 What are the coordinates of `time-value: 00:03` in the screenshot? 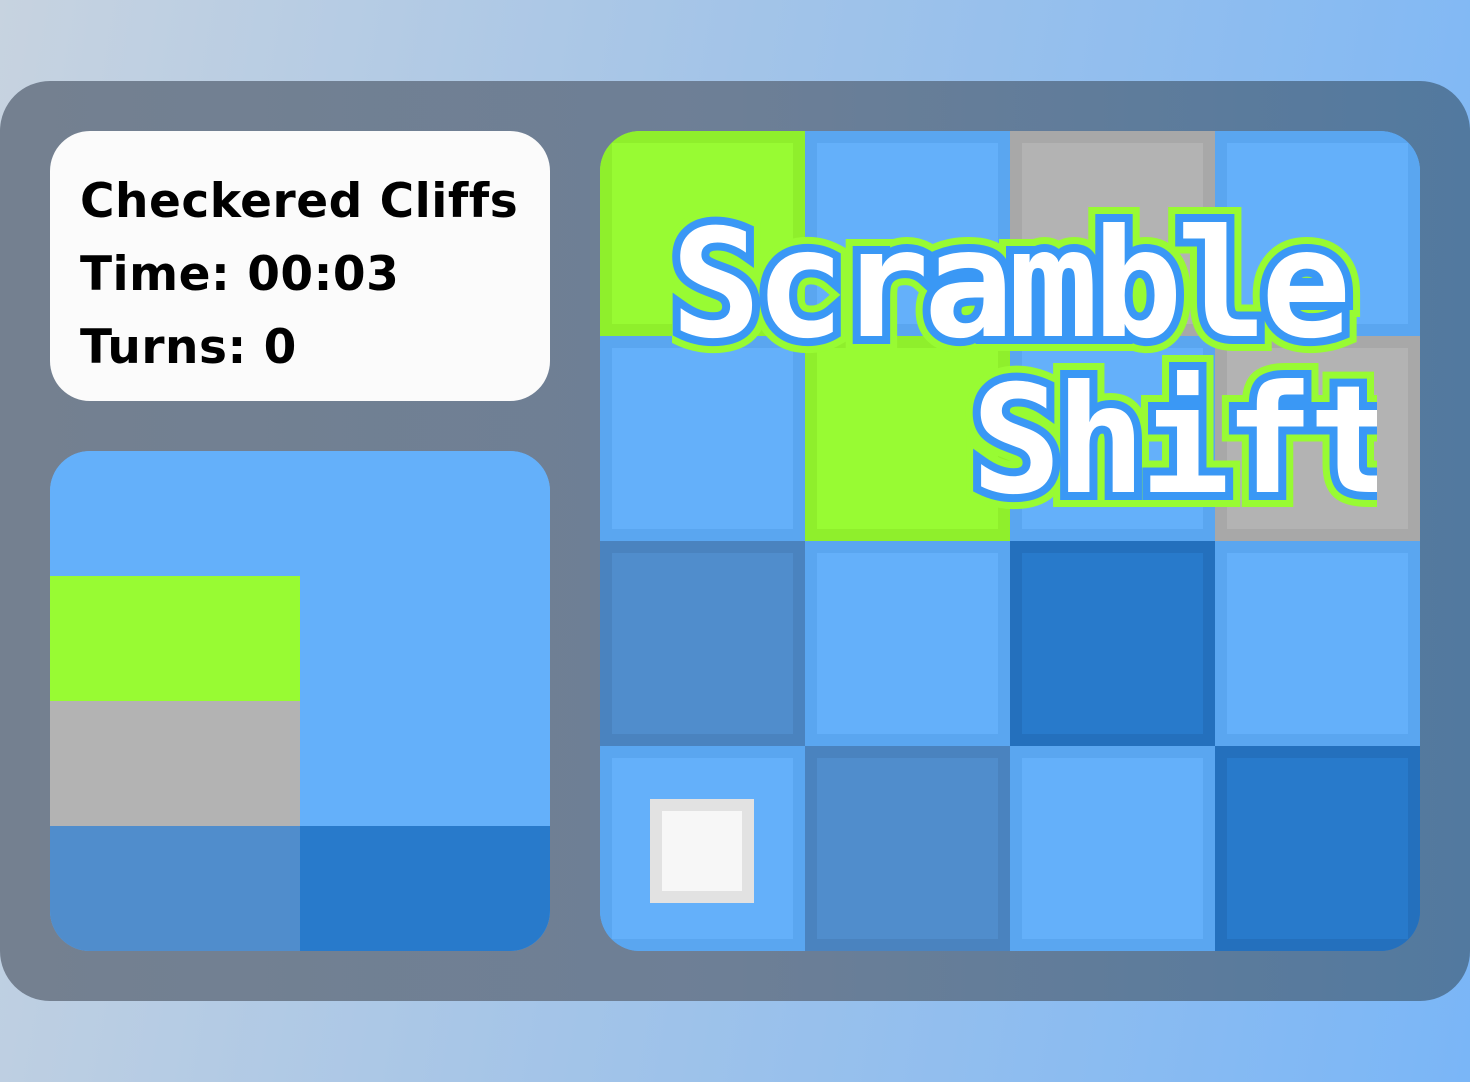 It's located at (323, 274).